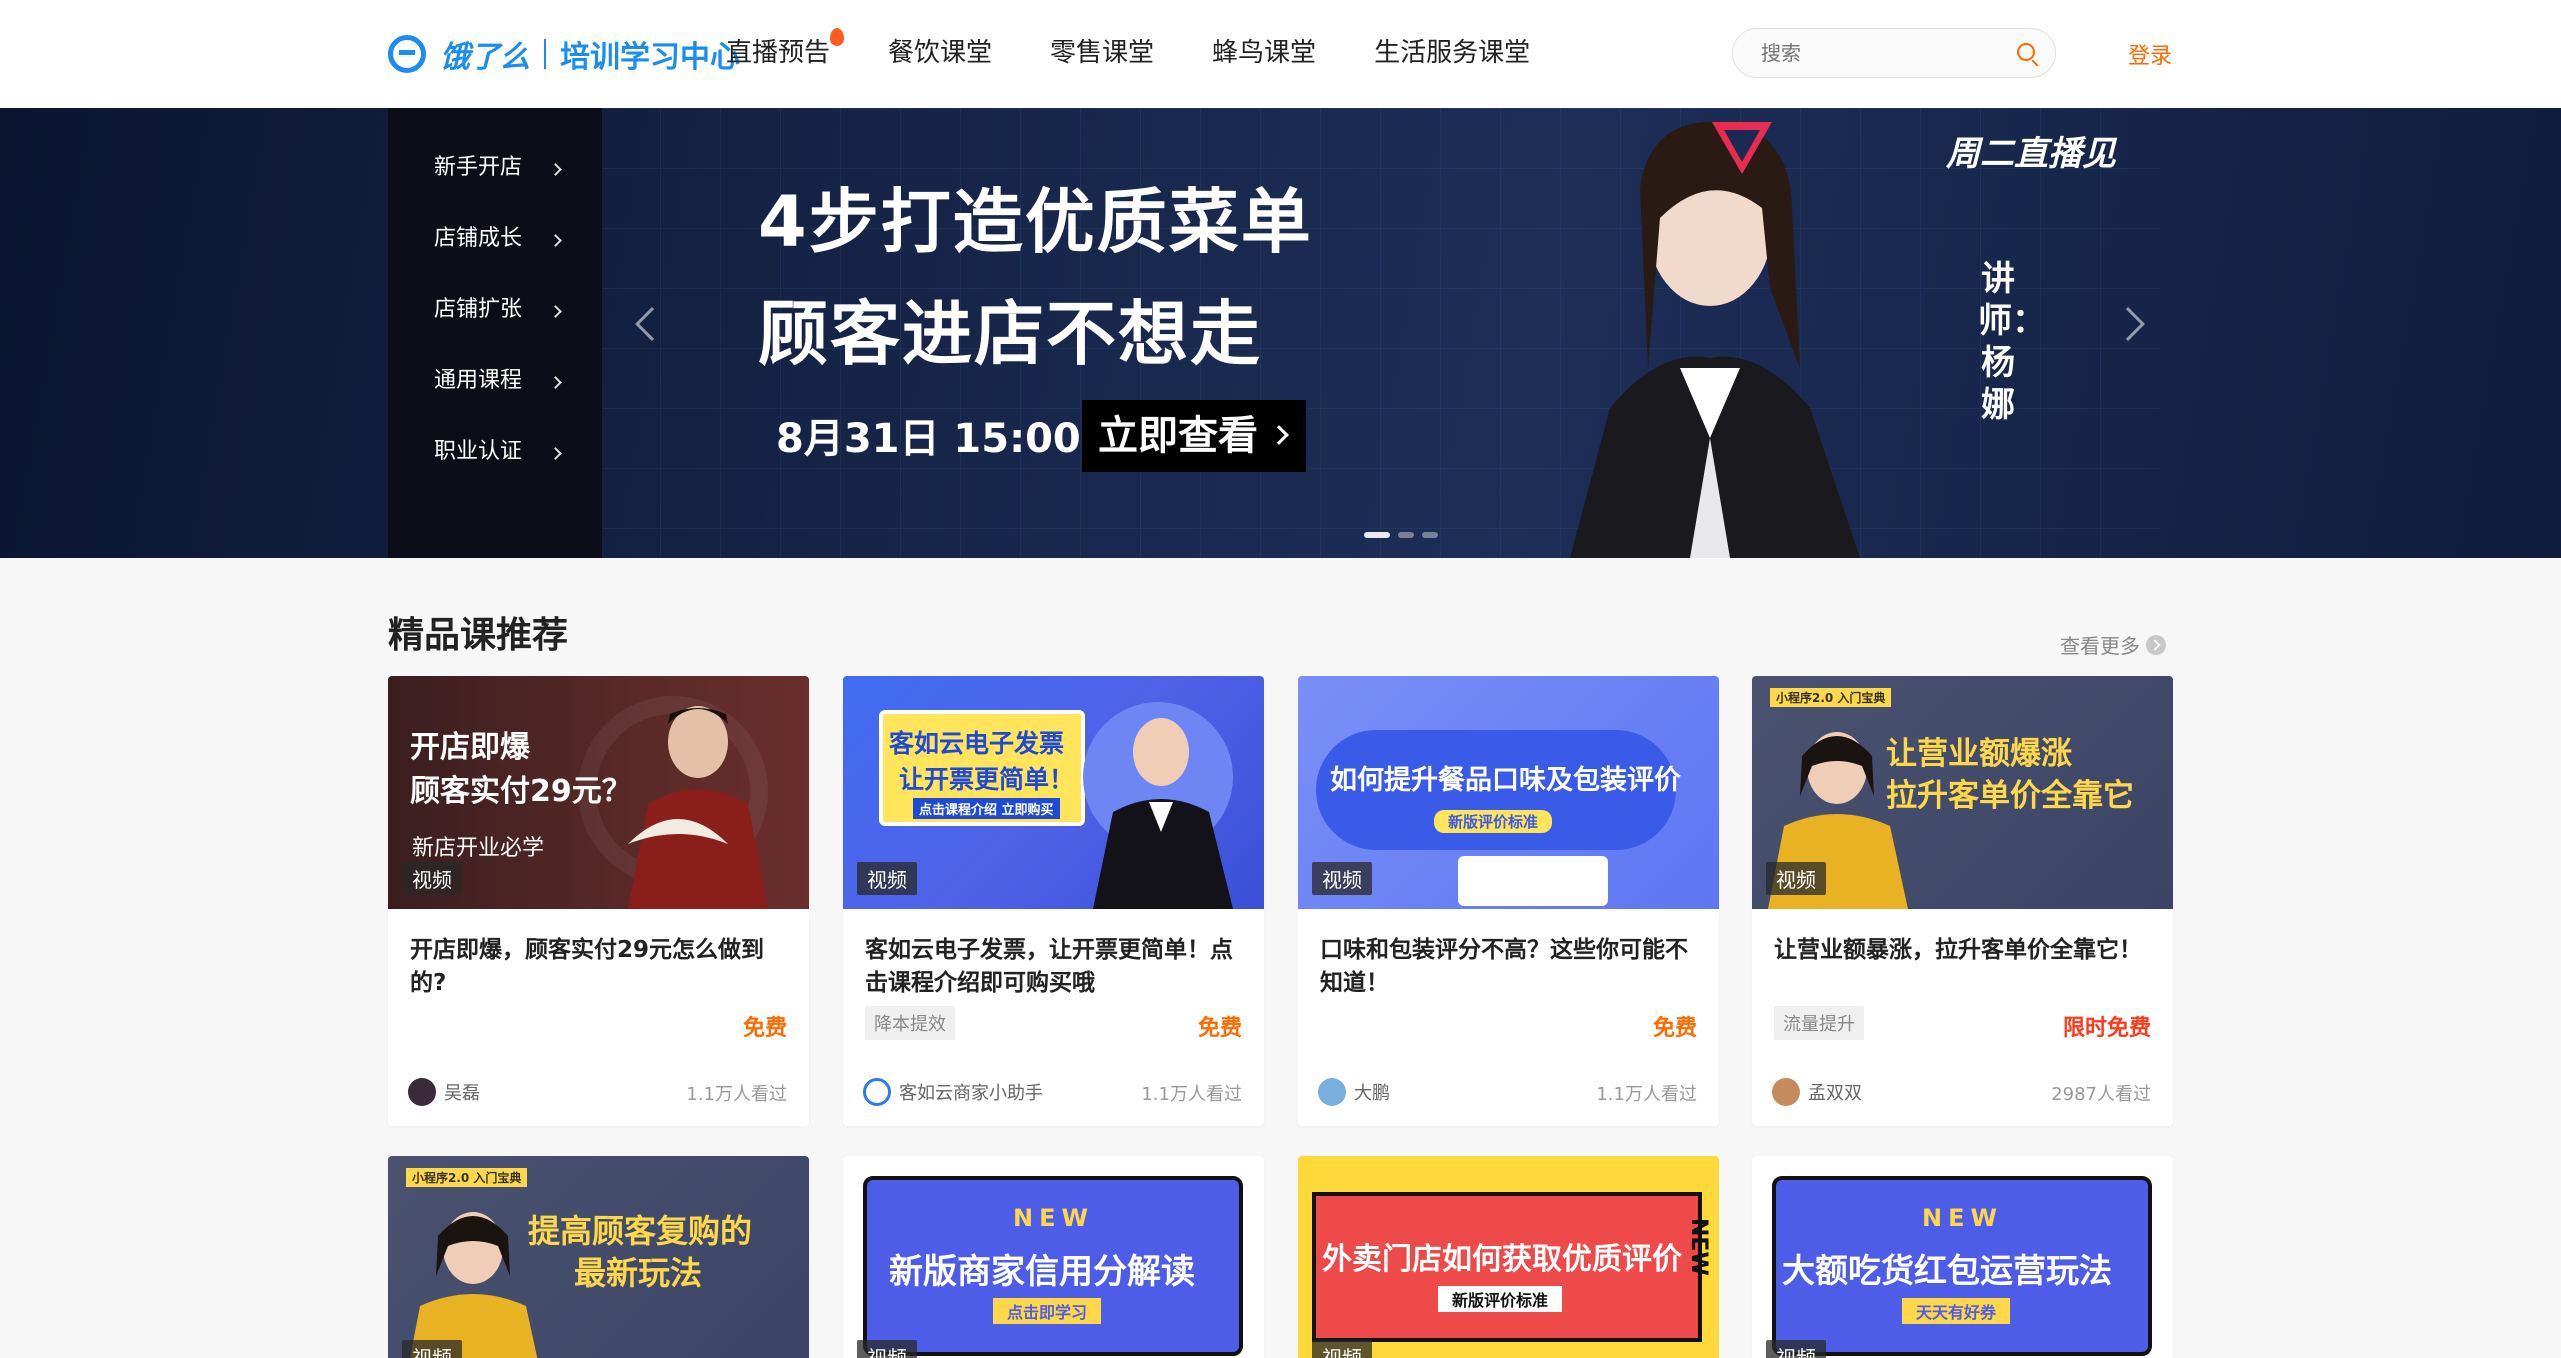 This screenshot has height=1358, width=2561. I want to click on search-icon, so click(2026, 52).